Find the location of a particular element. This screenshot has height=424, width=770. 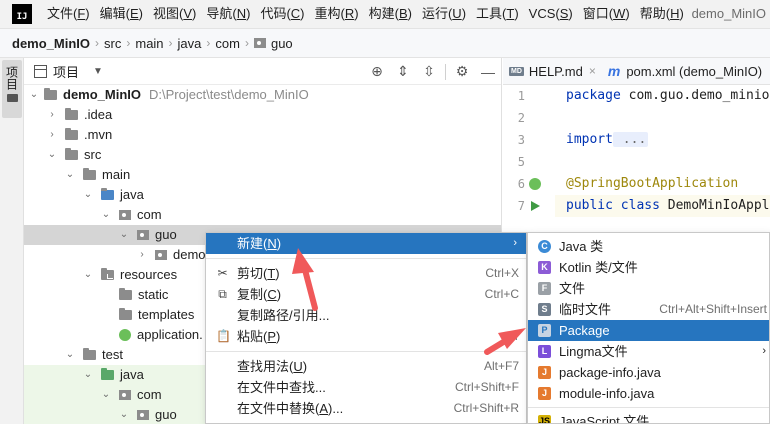

tree-row-root: ⌄ demo_MinIO D:\Project\test\demo_MinIO is located at coordinates (262, 95).